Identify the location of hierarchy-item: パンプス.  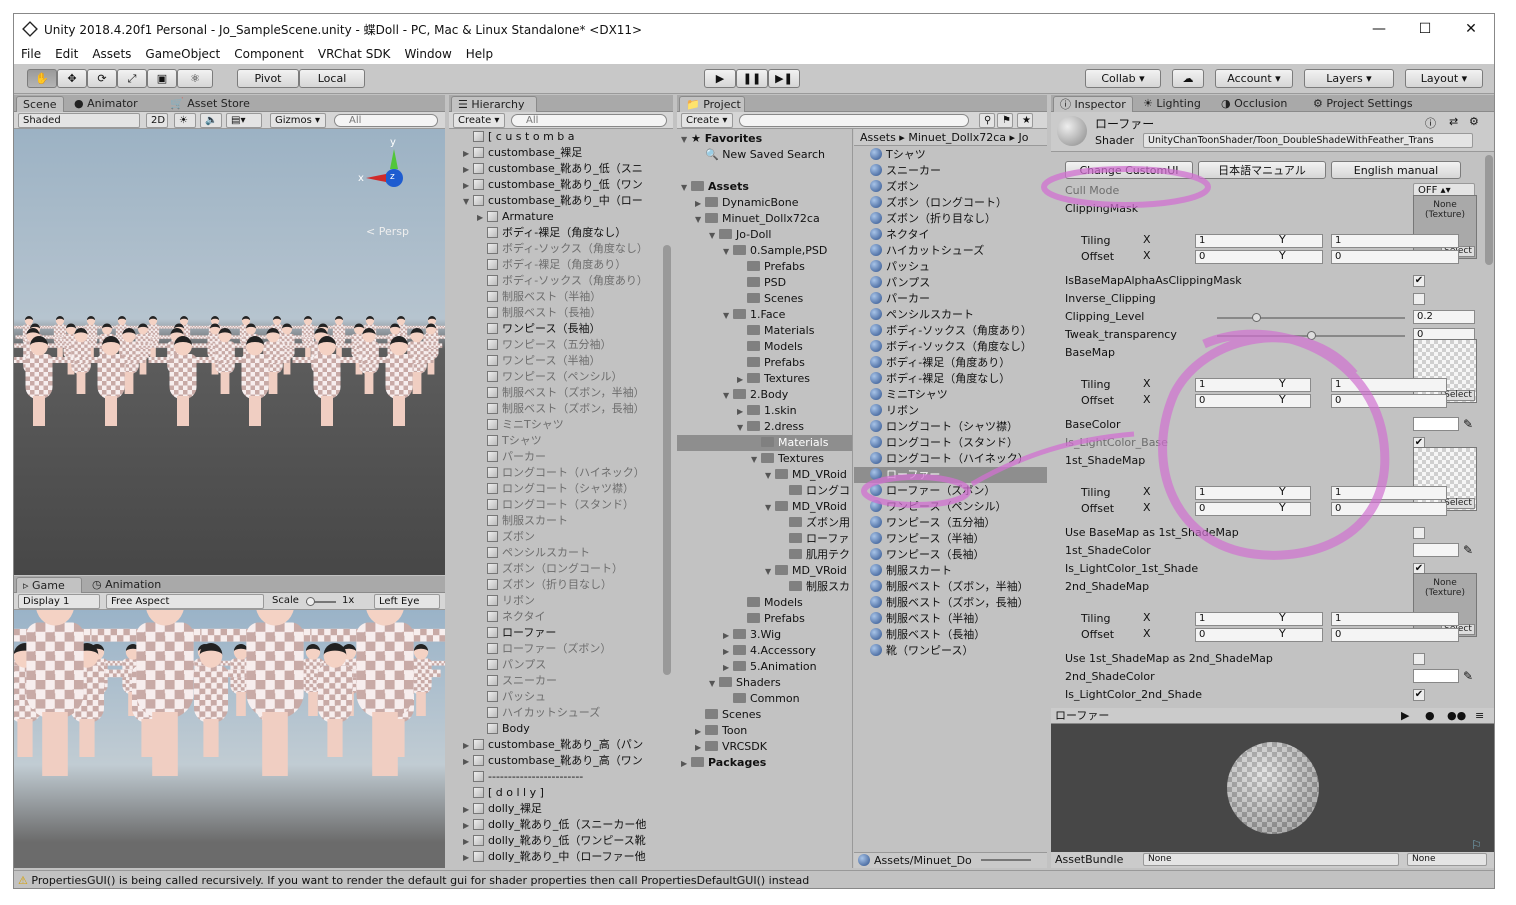
(511, 665).